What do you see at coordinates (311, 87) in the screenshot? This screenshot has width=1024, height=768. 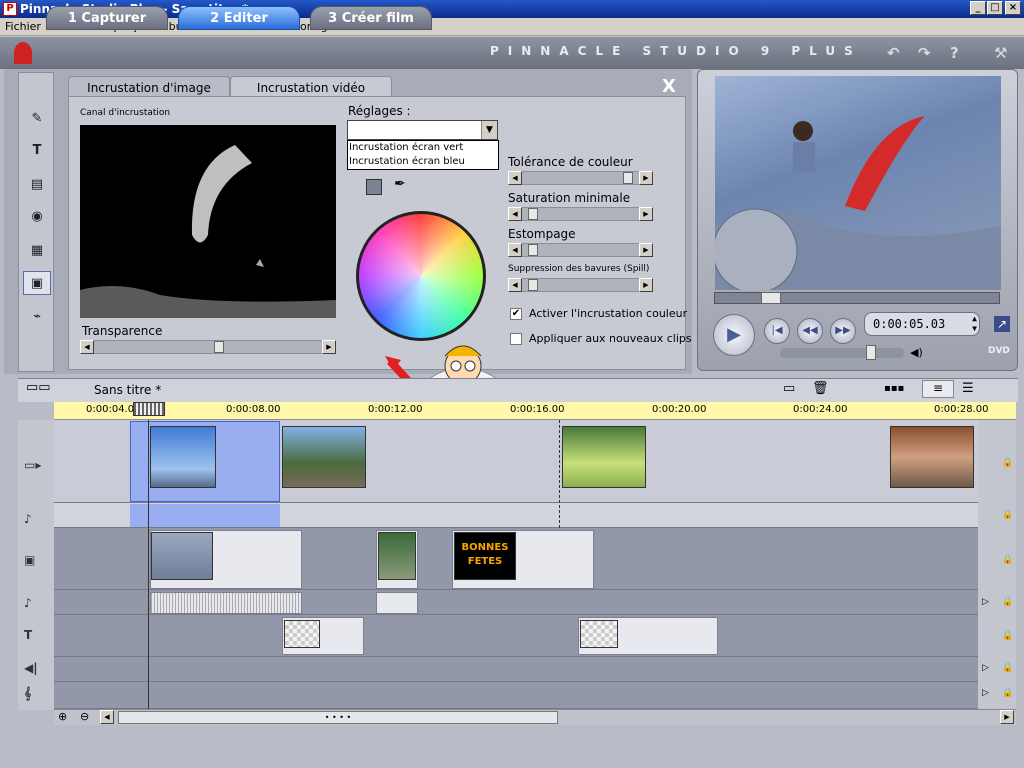 I see `tab-incrustation-video: Incrustation vidéo` at bounding box center [311, 87].